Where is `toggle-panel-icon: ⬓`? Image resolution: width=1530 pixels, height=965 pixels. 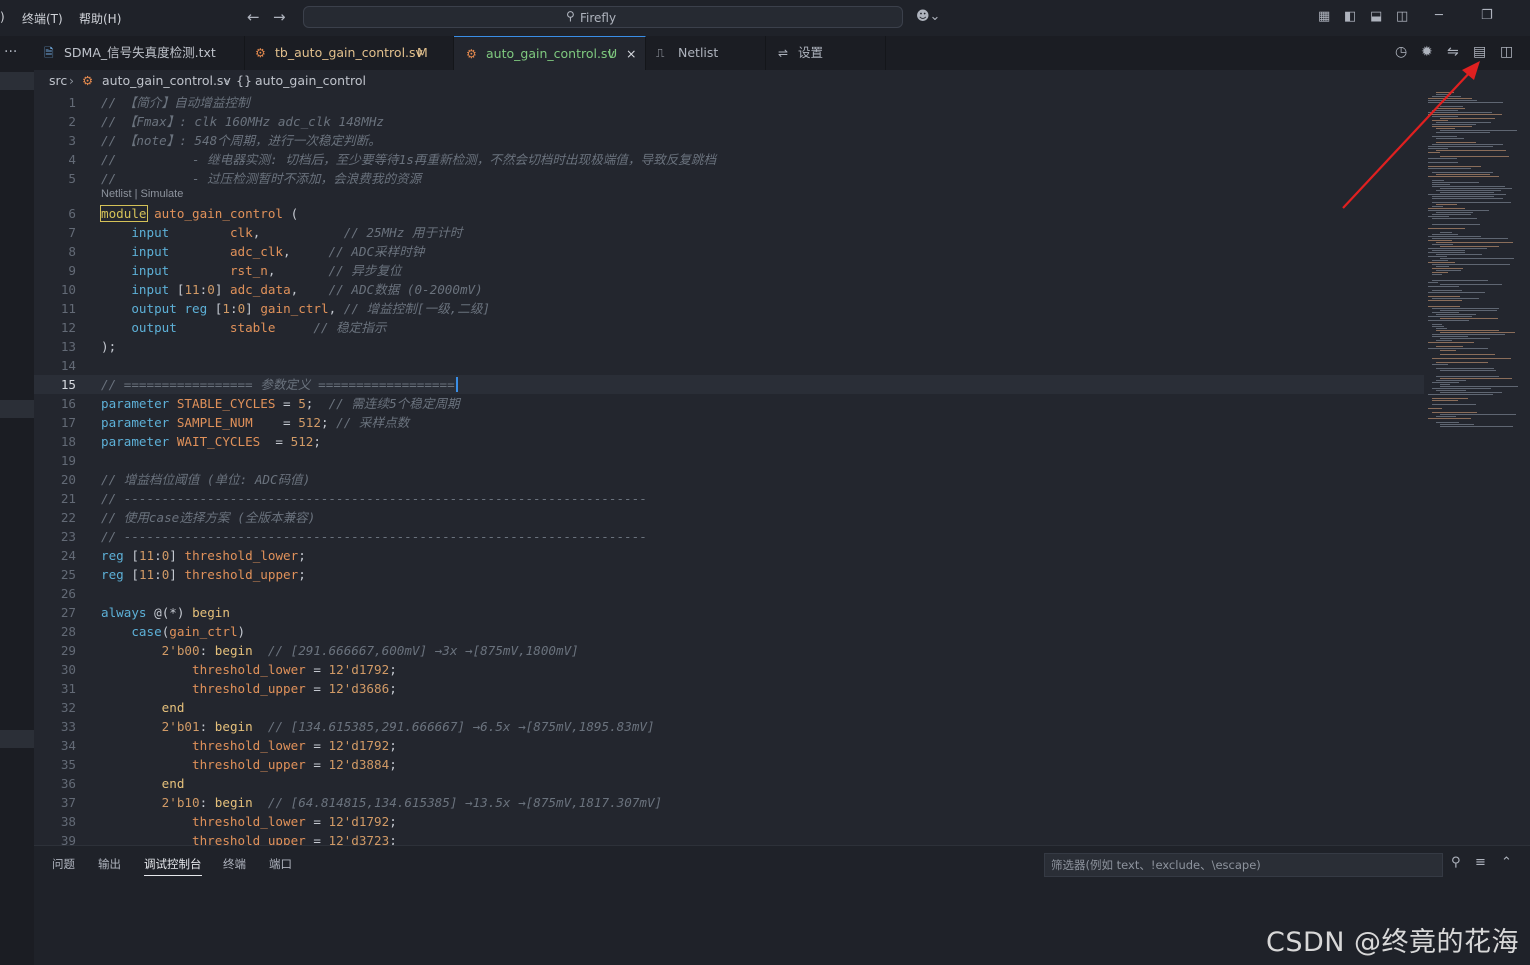
toggle-panel-icon: ⬓ is located at coordinates (1376, 16).